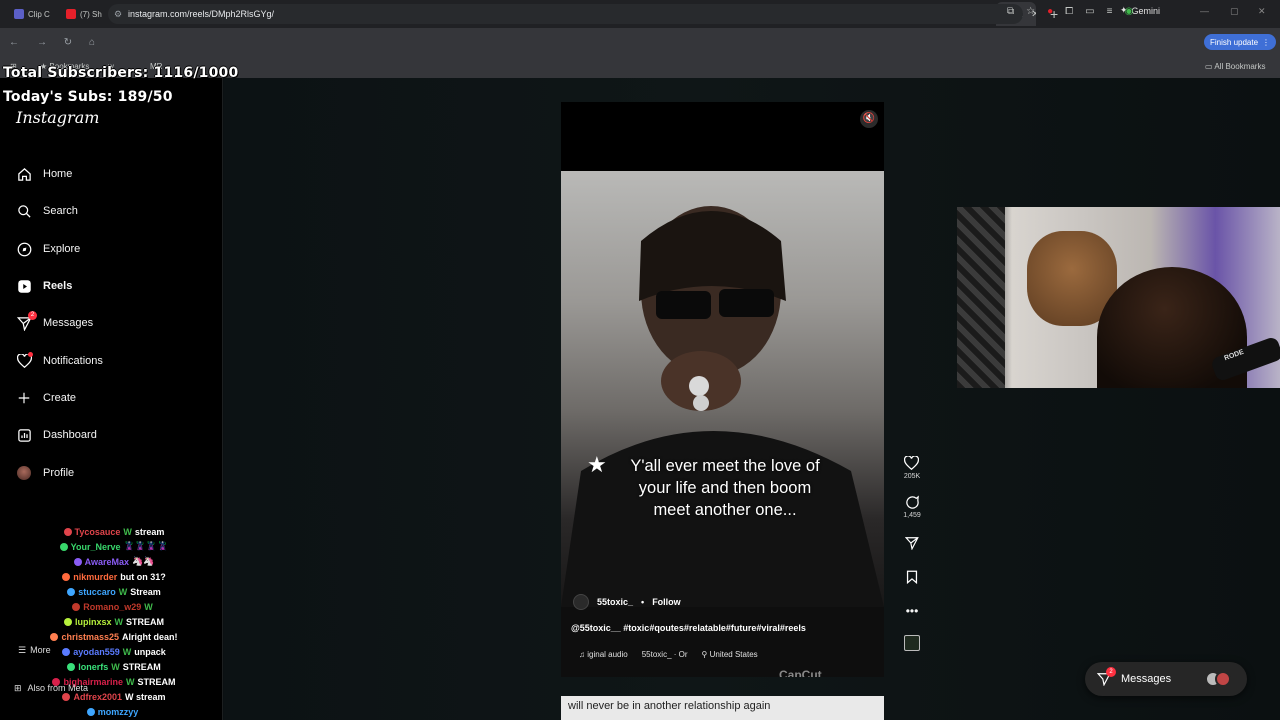  What do you see at coordinates (88, 97) in the screenshot?
I see `todays-subs-overlay: Today's Subs: 189/50` at bounding box center [88, 97].